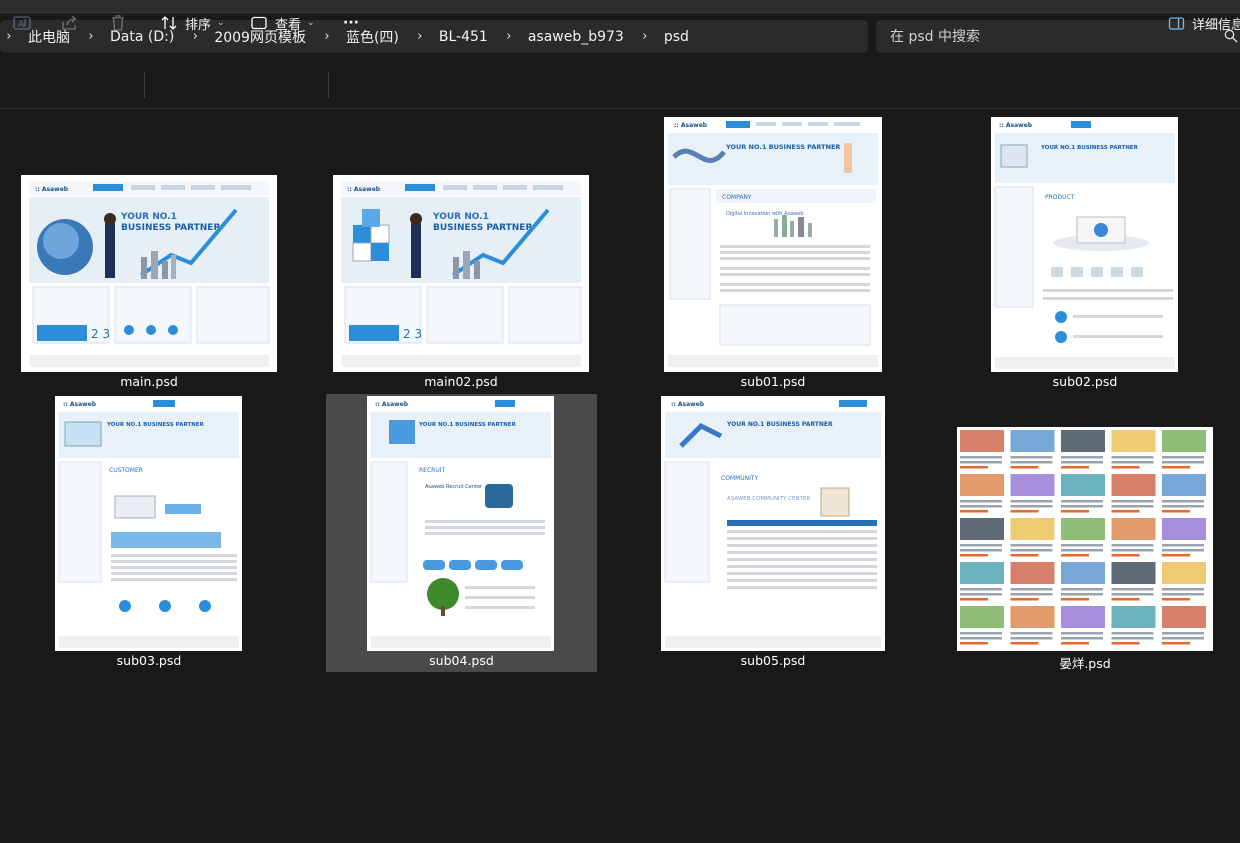  I want to click on view-label: 查看, so click(288, 25).